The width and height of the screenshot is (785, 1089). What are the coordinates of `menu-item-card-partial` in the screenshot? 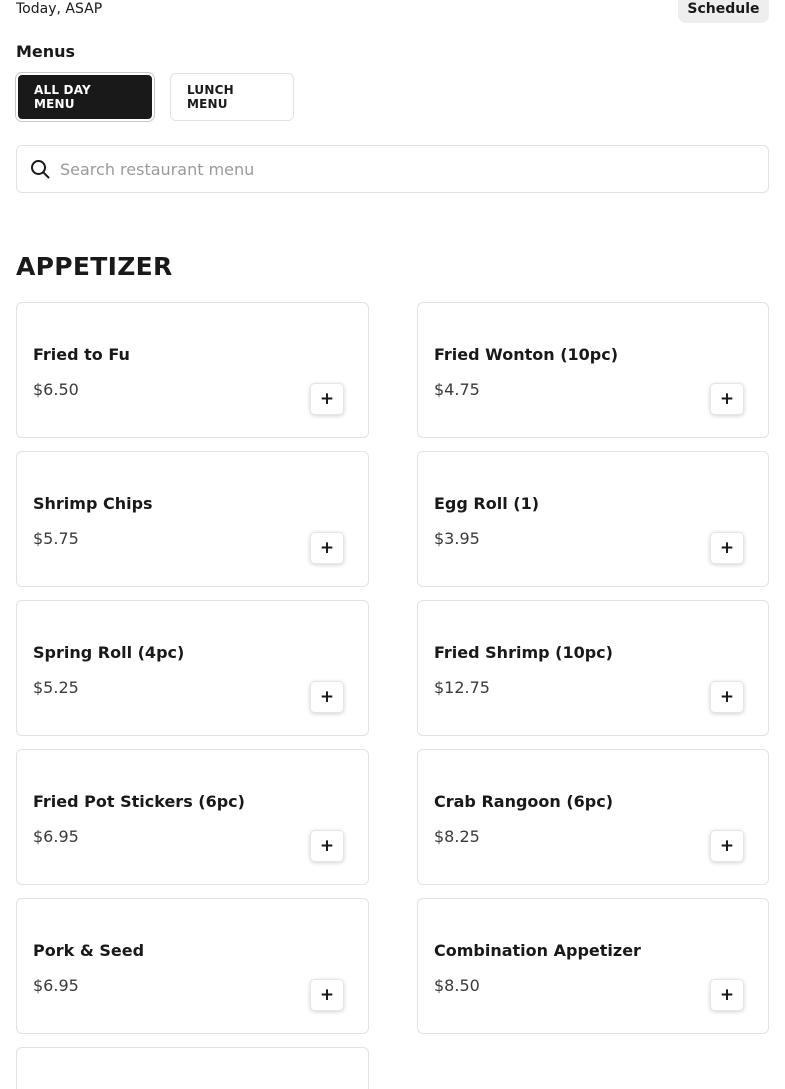 It's located at (192, 1068).